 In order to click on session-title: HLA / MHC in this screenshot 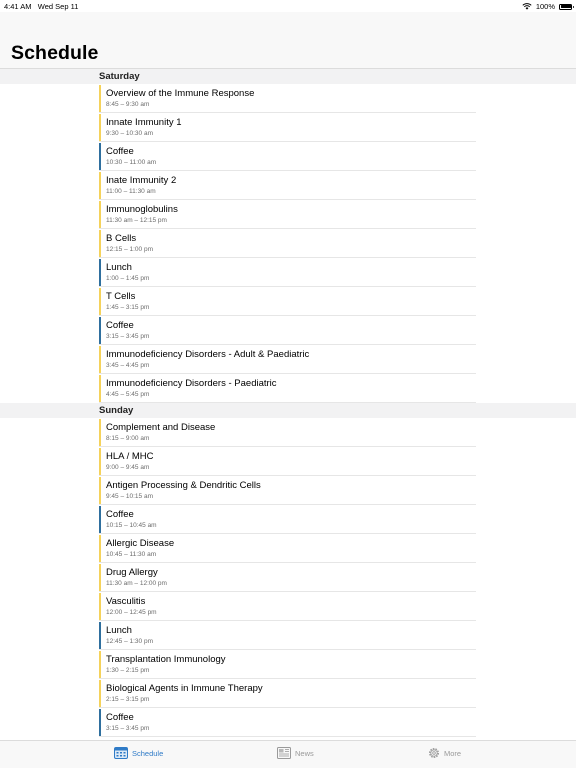, I will do `click(130, 456)`.